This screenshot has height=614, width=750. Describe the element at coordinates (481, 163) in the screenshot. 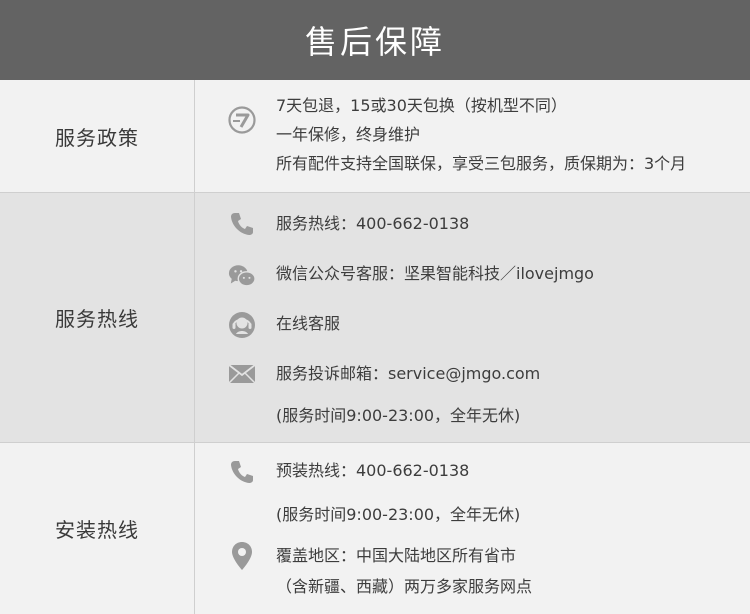

I see `policy-line-accessories: 所有配件支持全国联保，享受三包服务，质保期为：3个月` at that location.